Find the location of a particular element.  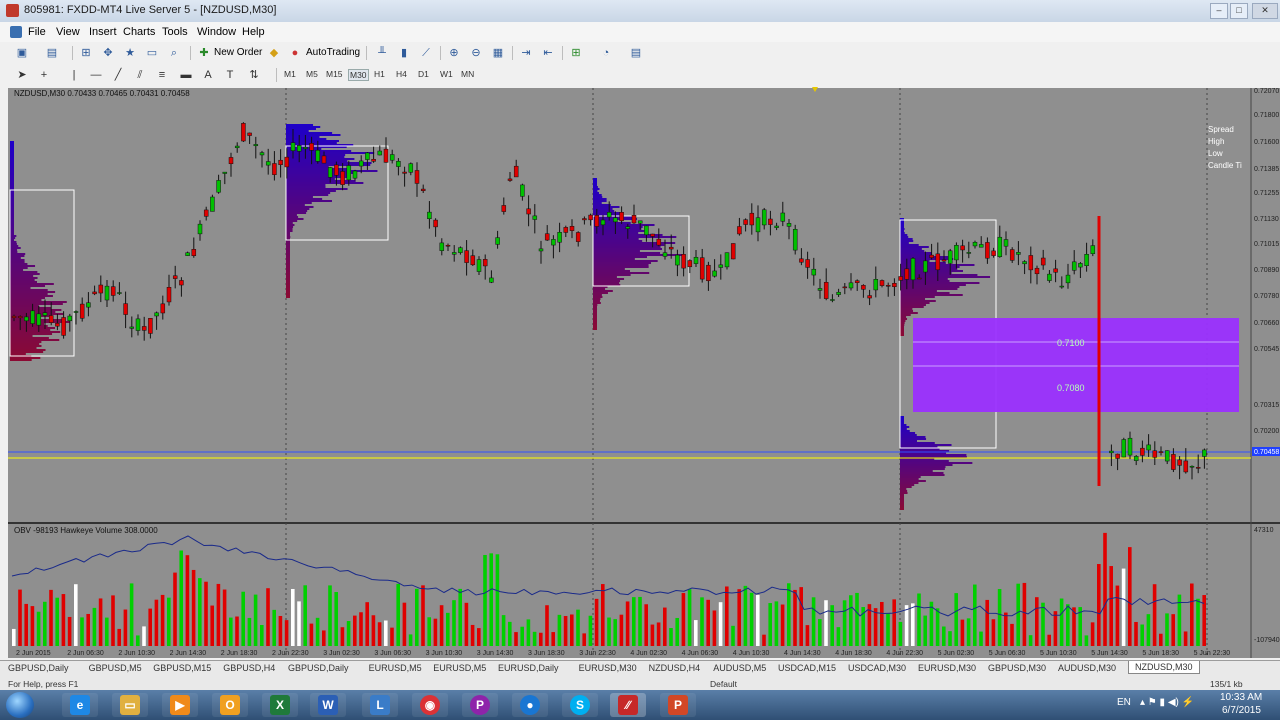

autotrading-icon: ● is located at coordinates (295, 53).